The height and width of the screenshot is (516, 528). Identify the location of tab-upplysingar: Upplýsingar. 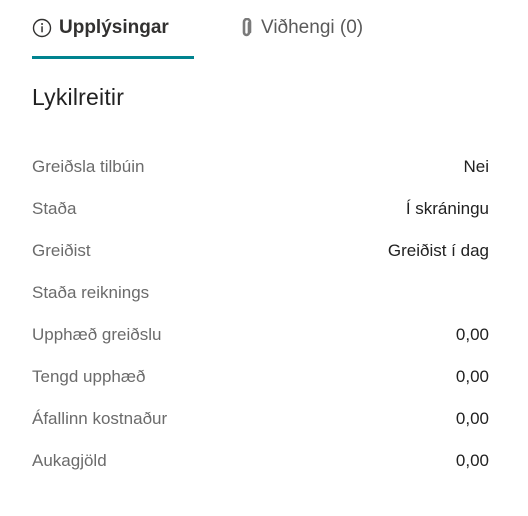
(113, 35).